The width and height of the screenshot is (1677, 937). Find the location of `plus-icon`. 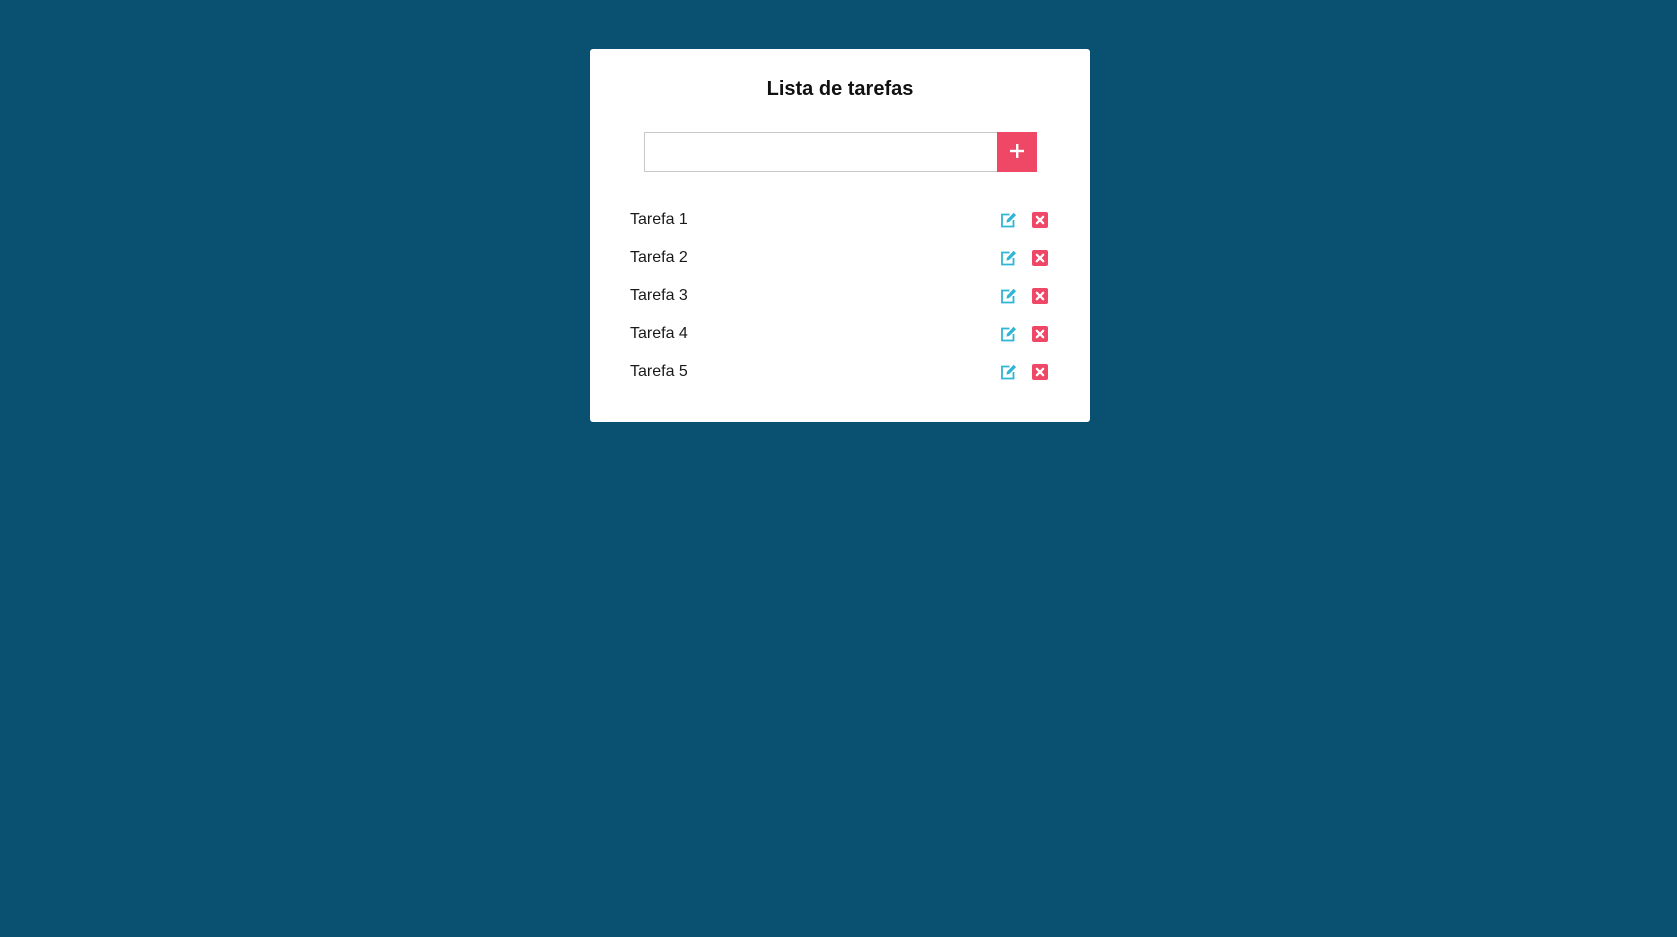

plus-icon is located at coordinates (1017, 152).